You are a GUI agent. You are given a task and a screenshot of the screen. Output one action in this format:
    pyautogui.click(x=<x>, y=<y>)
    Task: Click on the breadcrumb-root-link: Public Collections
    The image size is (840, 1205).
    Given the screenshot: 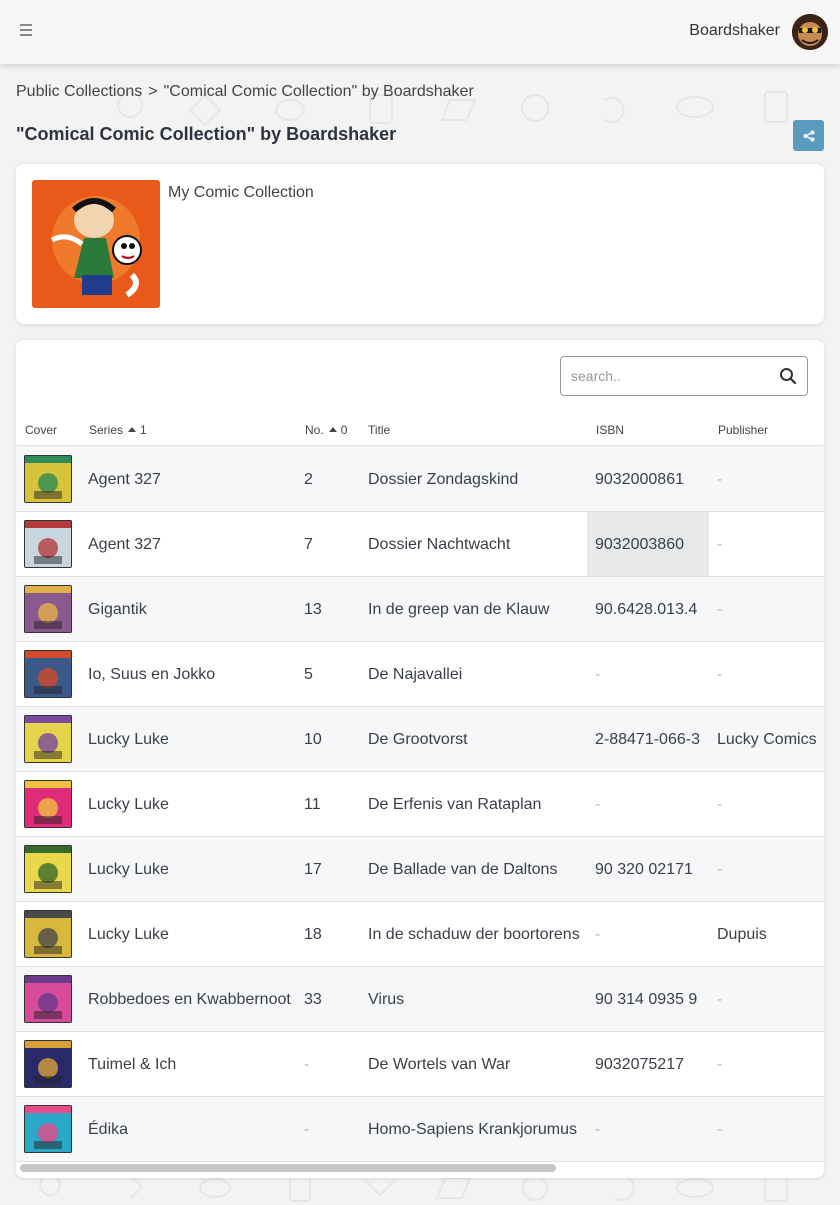 What is the action you would take?
    pyautogui.click(x=79, y=91)
    